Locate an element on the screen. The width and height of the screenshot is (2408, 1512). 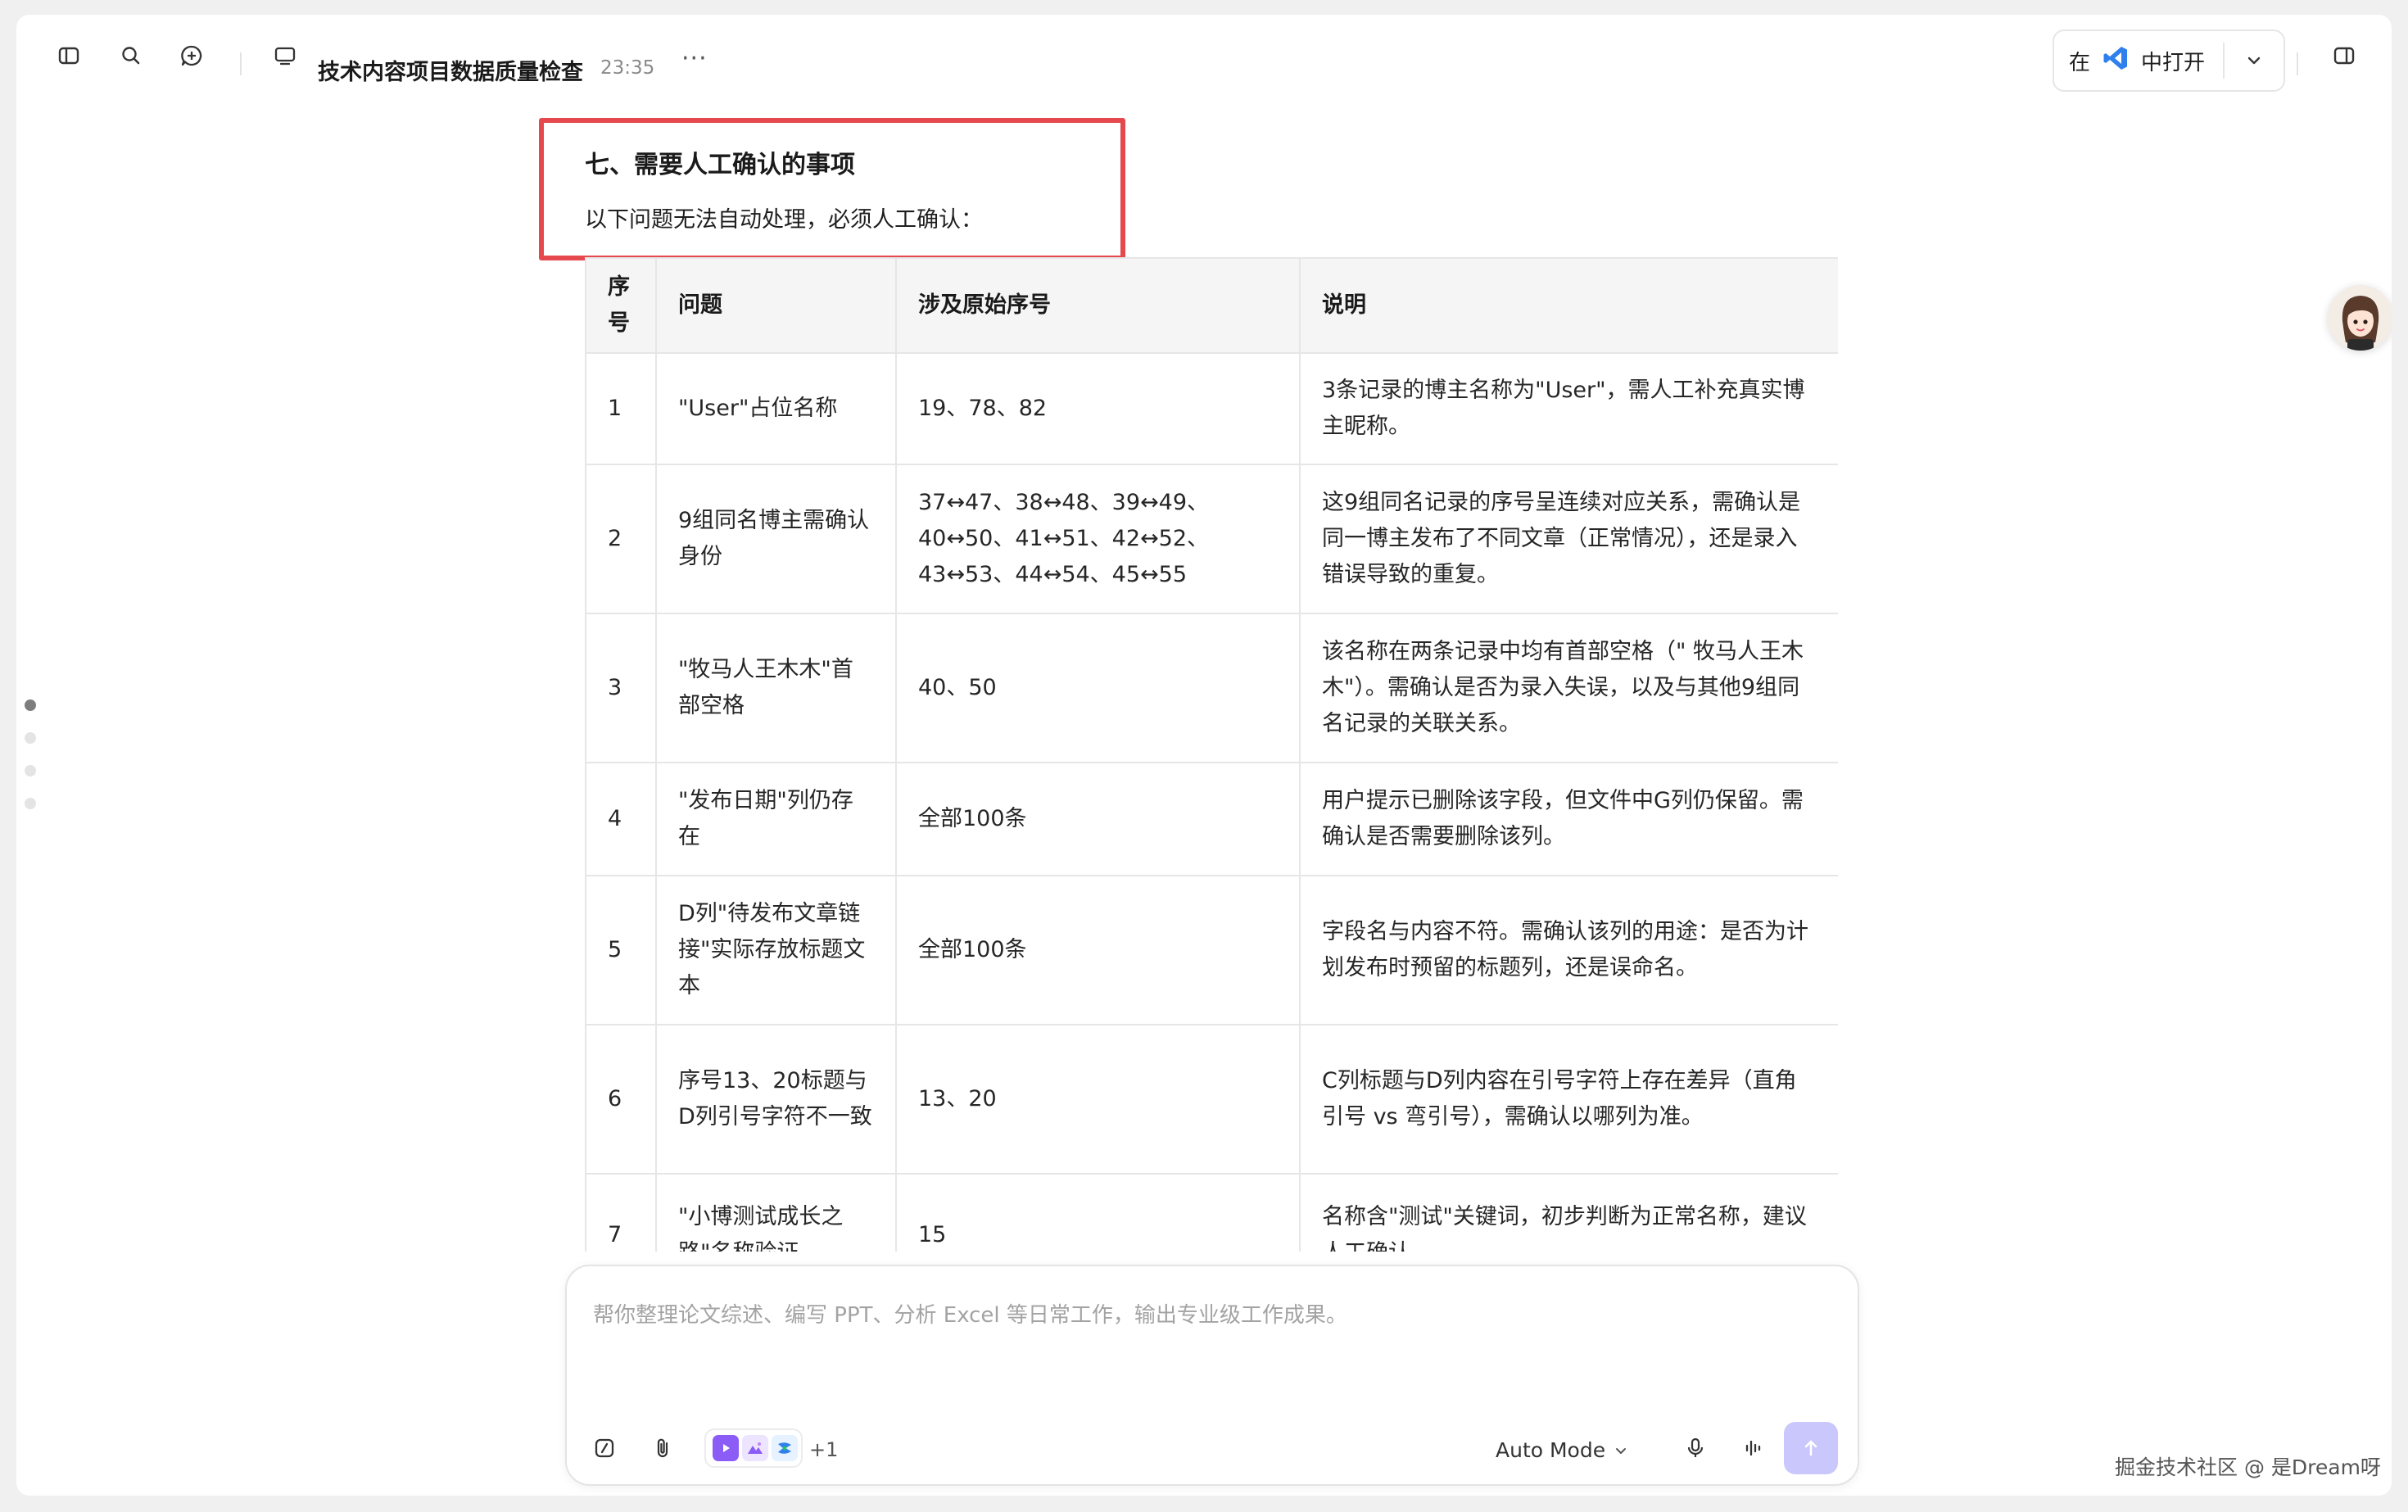
open-options-dropdown is located at coordinates (2254, 61).